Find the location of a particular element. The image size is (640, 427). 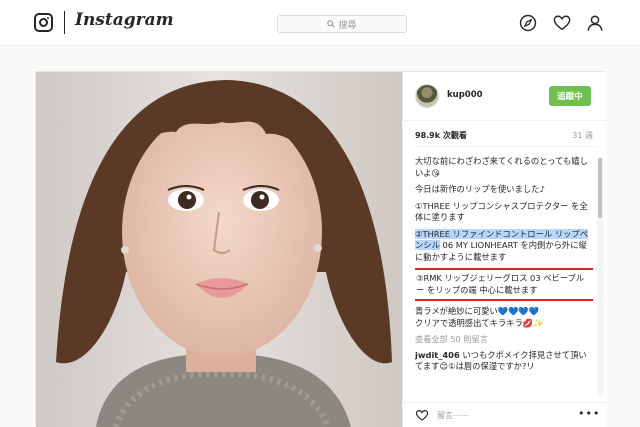

comment-input: 留言⋯⋯ is located at coordinates (453, 415).